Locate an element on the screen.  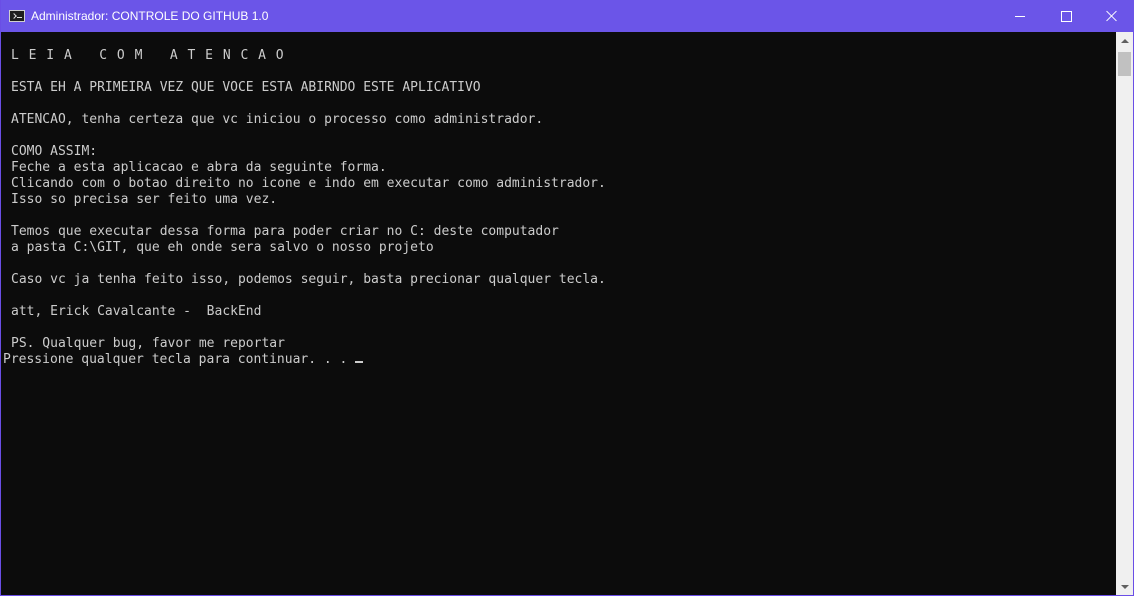
minimize-icon is located at coordinates (1020, 16).